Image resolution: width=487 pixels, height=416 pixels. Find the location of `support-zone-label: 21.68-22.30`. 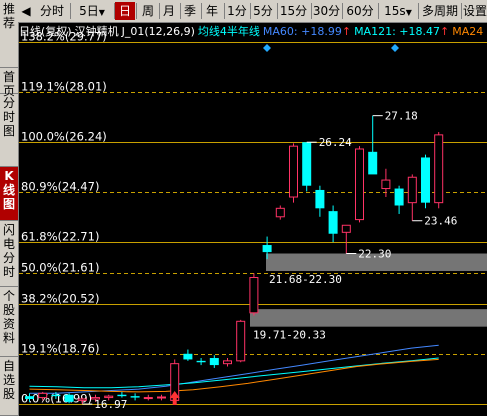

support-zone-label: 21.68-22.30 is located at coordinates (305, 279).